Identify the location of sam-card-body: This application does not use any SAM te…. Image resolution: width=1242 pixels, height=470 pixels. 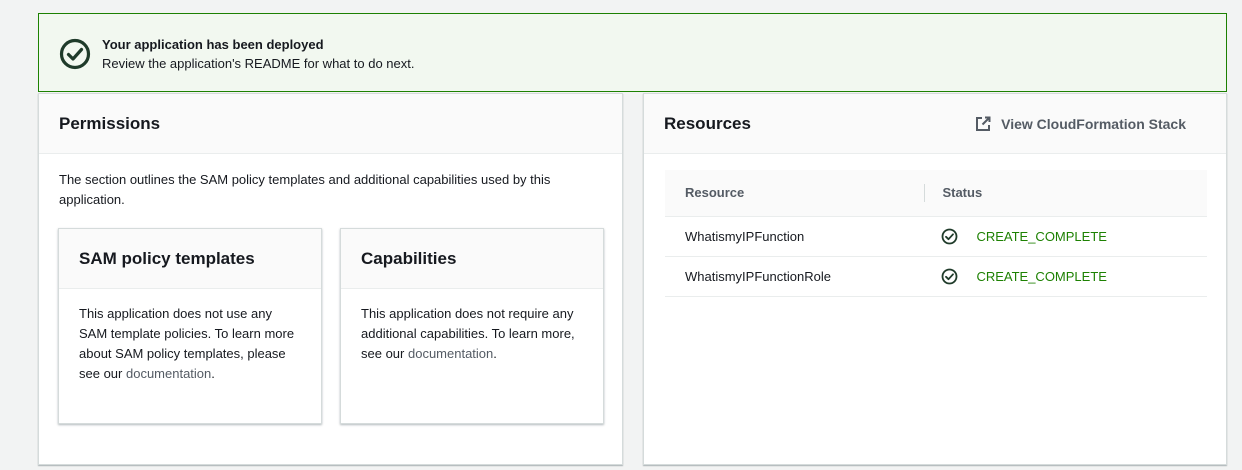
(190, 344).